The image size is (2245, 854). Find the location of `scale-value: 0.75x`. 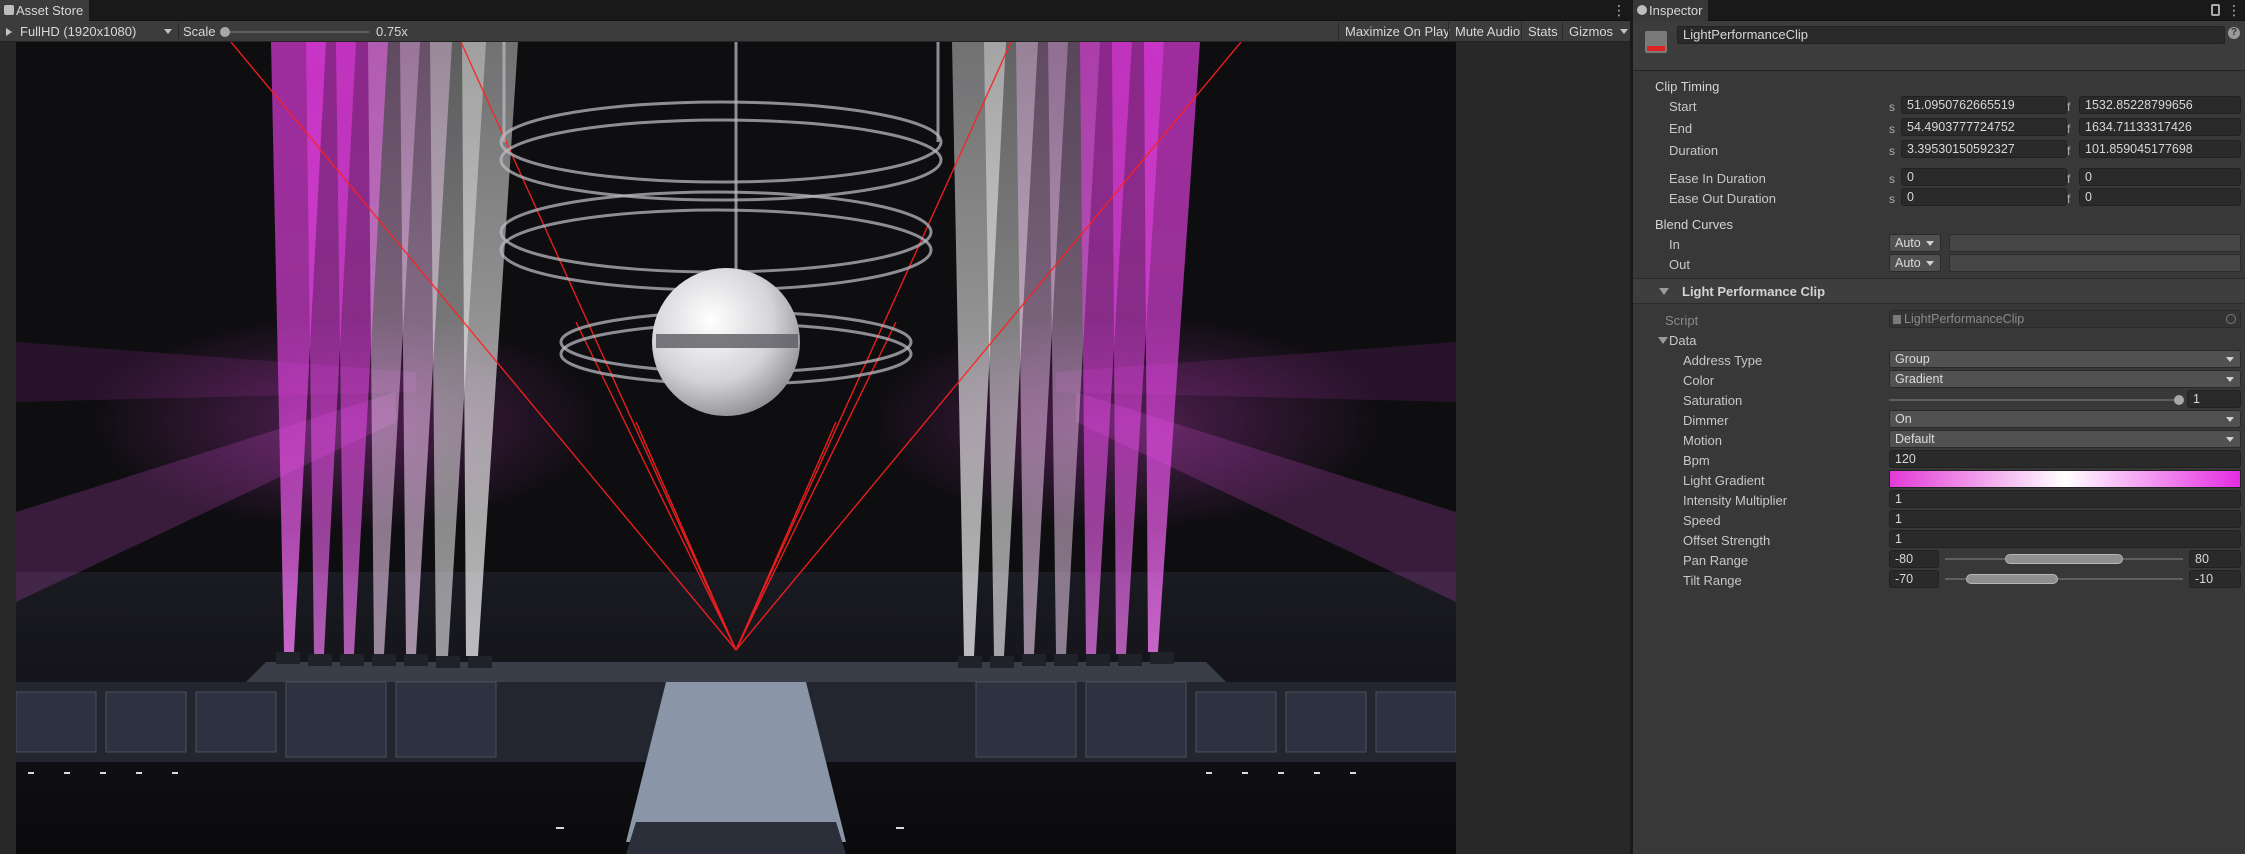

scale-value: 0.75x is located at coordinates (392, 31).